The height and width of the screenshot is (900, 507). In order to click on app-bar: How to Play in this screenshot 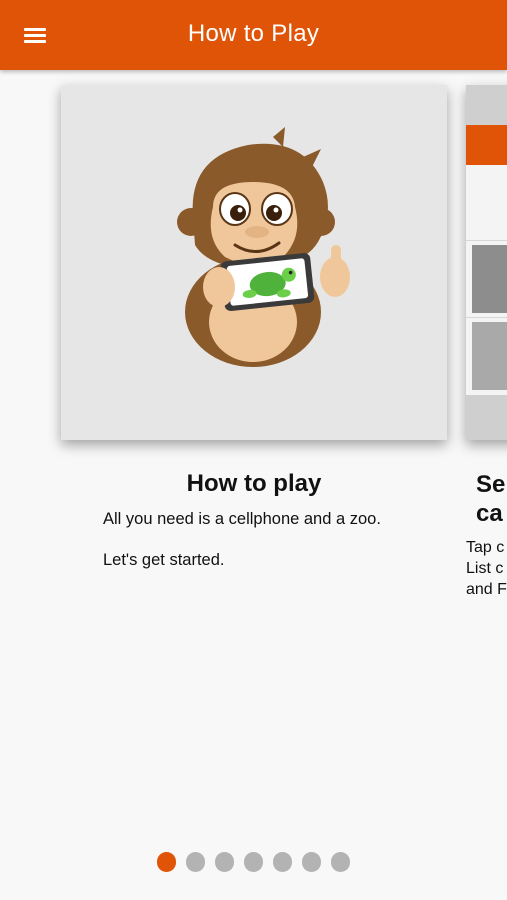, I will do `click(253, 35)`.